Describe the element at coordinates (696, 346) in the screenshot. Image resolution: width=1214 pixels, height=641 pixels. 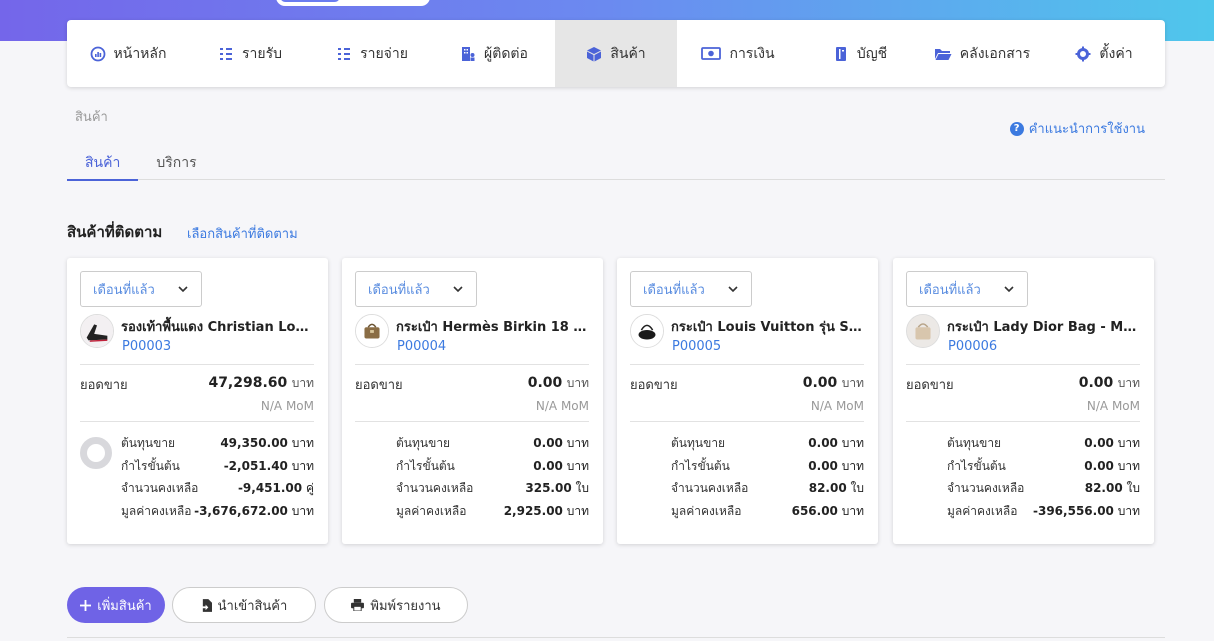
I see `product-code: P00005` at that location.